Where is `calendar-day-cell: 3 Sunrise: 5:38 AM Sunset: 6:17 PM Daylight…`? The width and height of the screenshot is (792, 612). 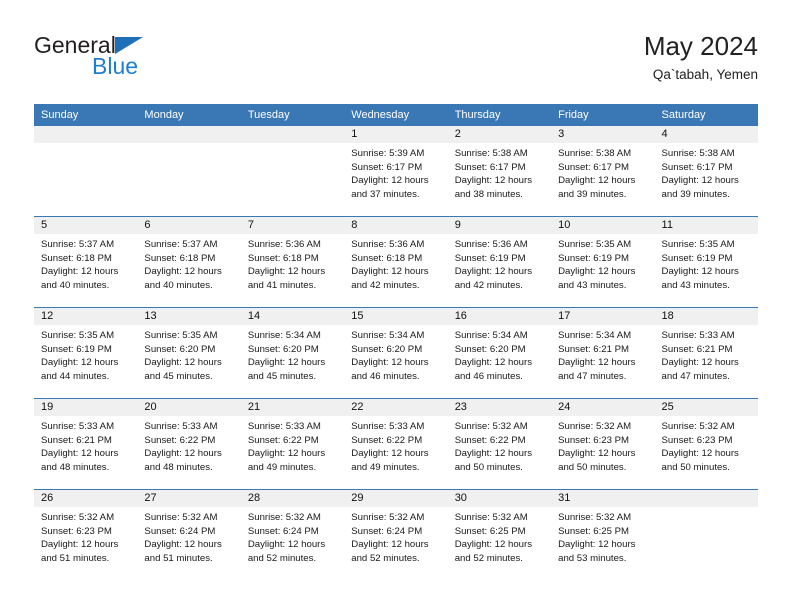
calendar-day-cell: 3 Sunrise: 5:38 AM Sunset: 6:17 PM Daylight… is located at coordinates (603, 171).